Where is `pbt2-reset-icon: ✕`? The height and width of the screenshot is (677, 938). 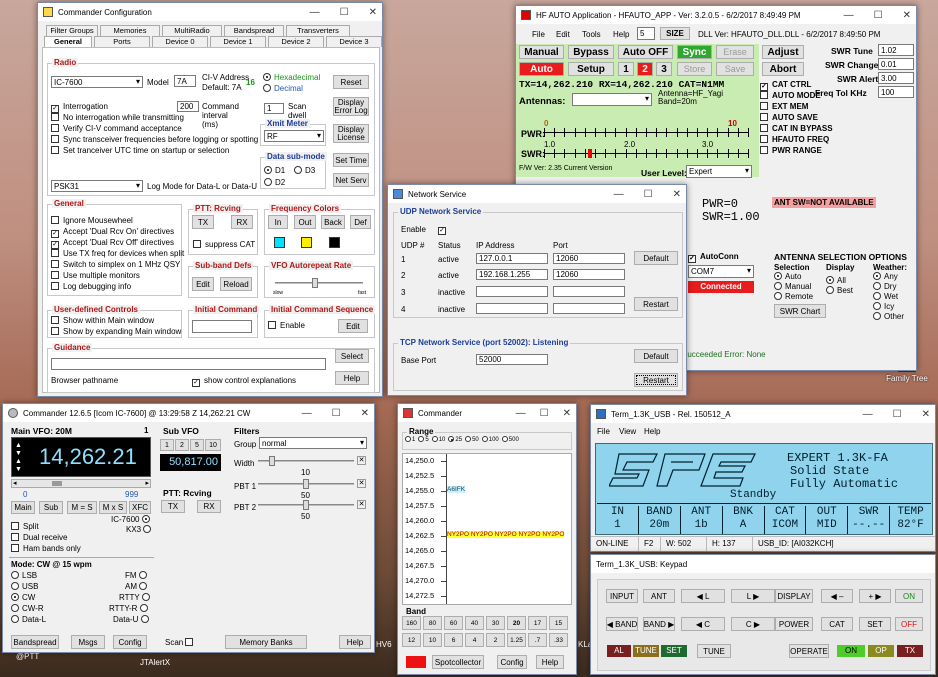
pbt2-reset-icon: ✕ is located at coordinates (361, 504).